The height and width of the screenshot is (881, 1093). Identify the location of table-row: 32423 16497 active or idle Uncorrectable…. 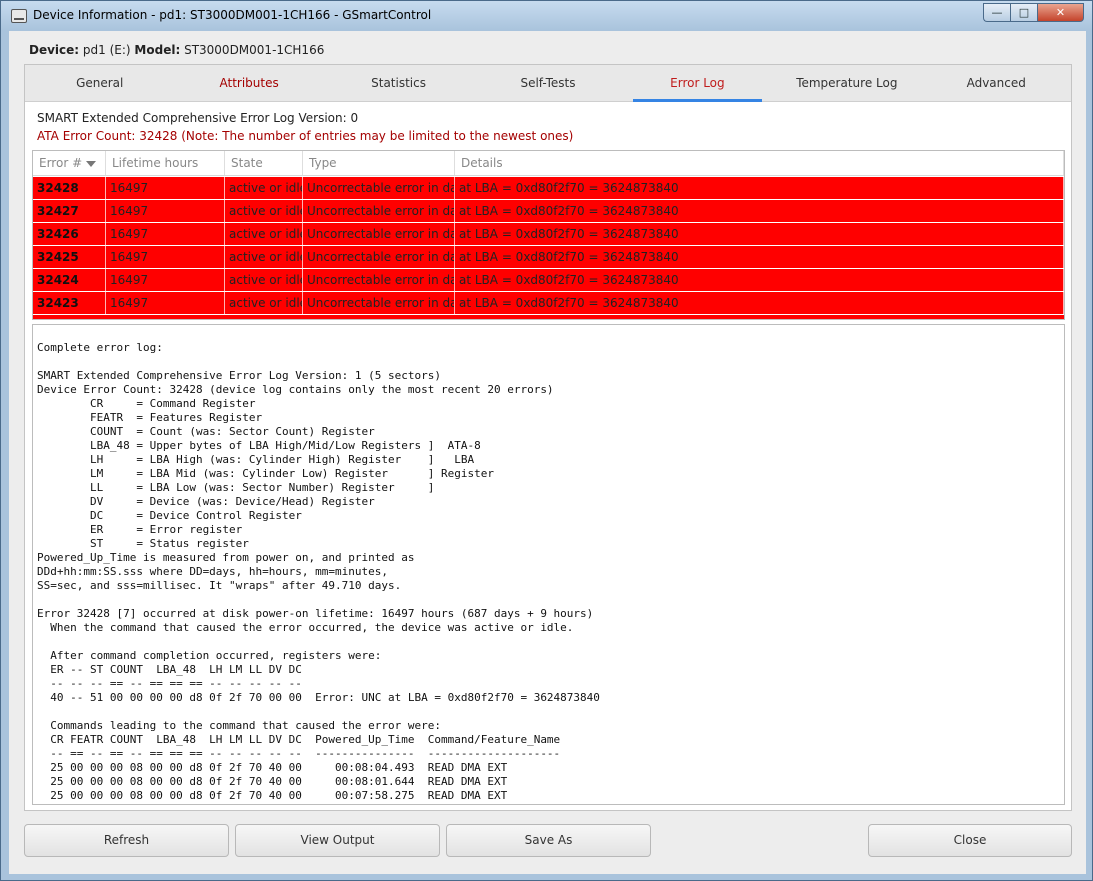
(548, 303).